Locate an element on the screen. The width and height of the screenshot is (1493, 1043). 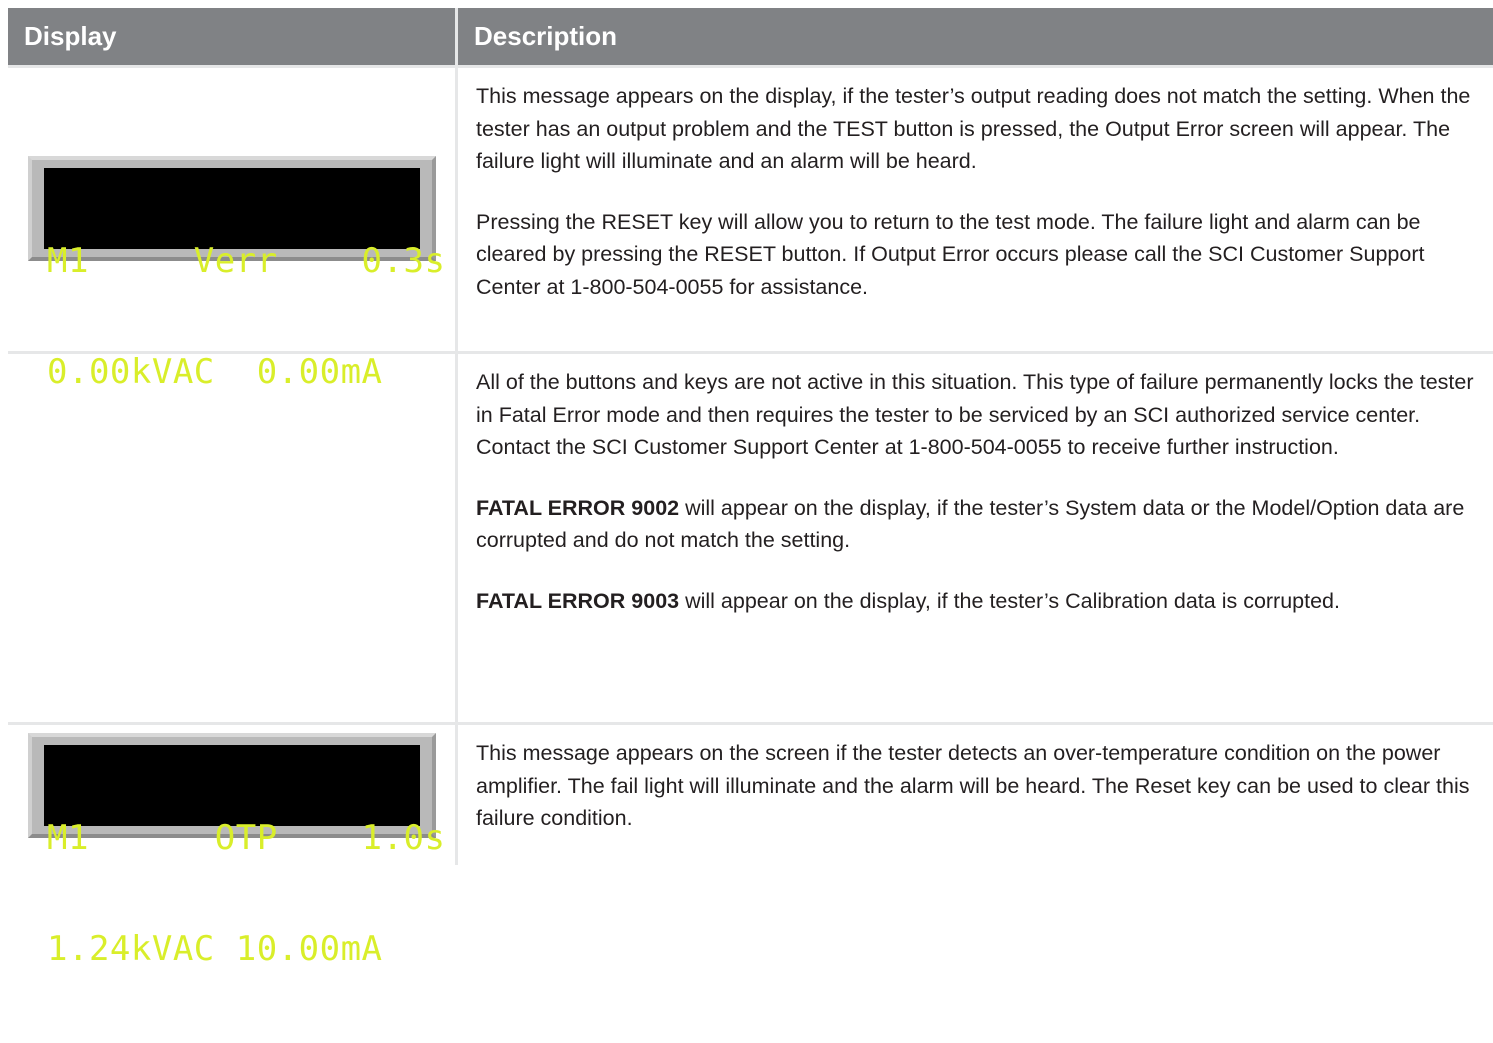
lcd-screen: M1 OTP 1.0s 1.24kVAC 10.00mA is located at coordinates (244, 856).